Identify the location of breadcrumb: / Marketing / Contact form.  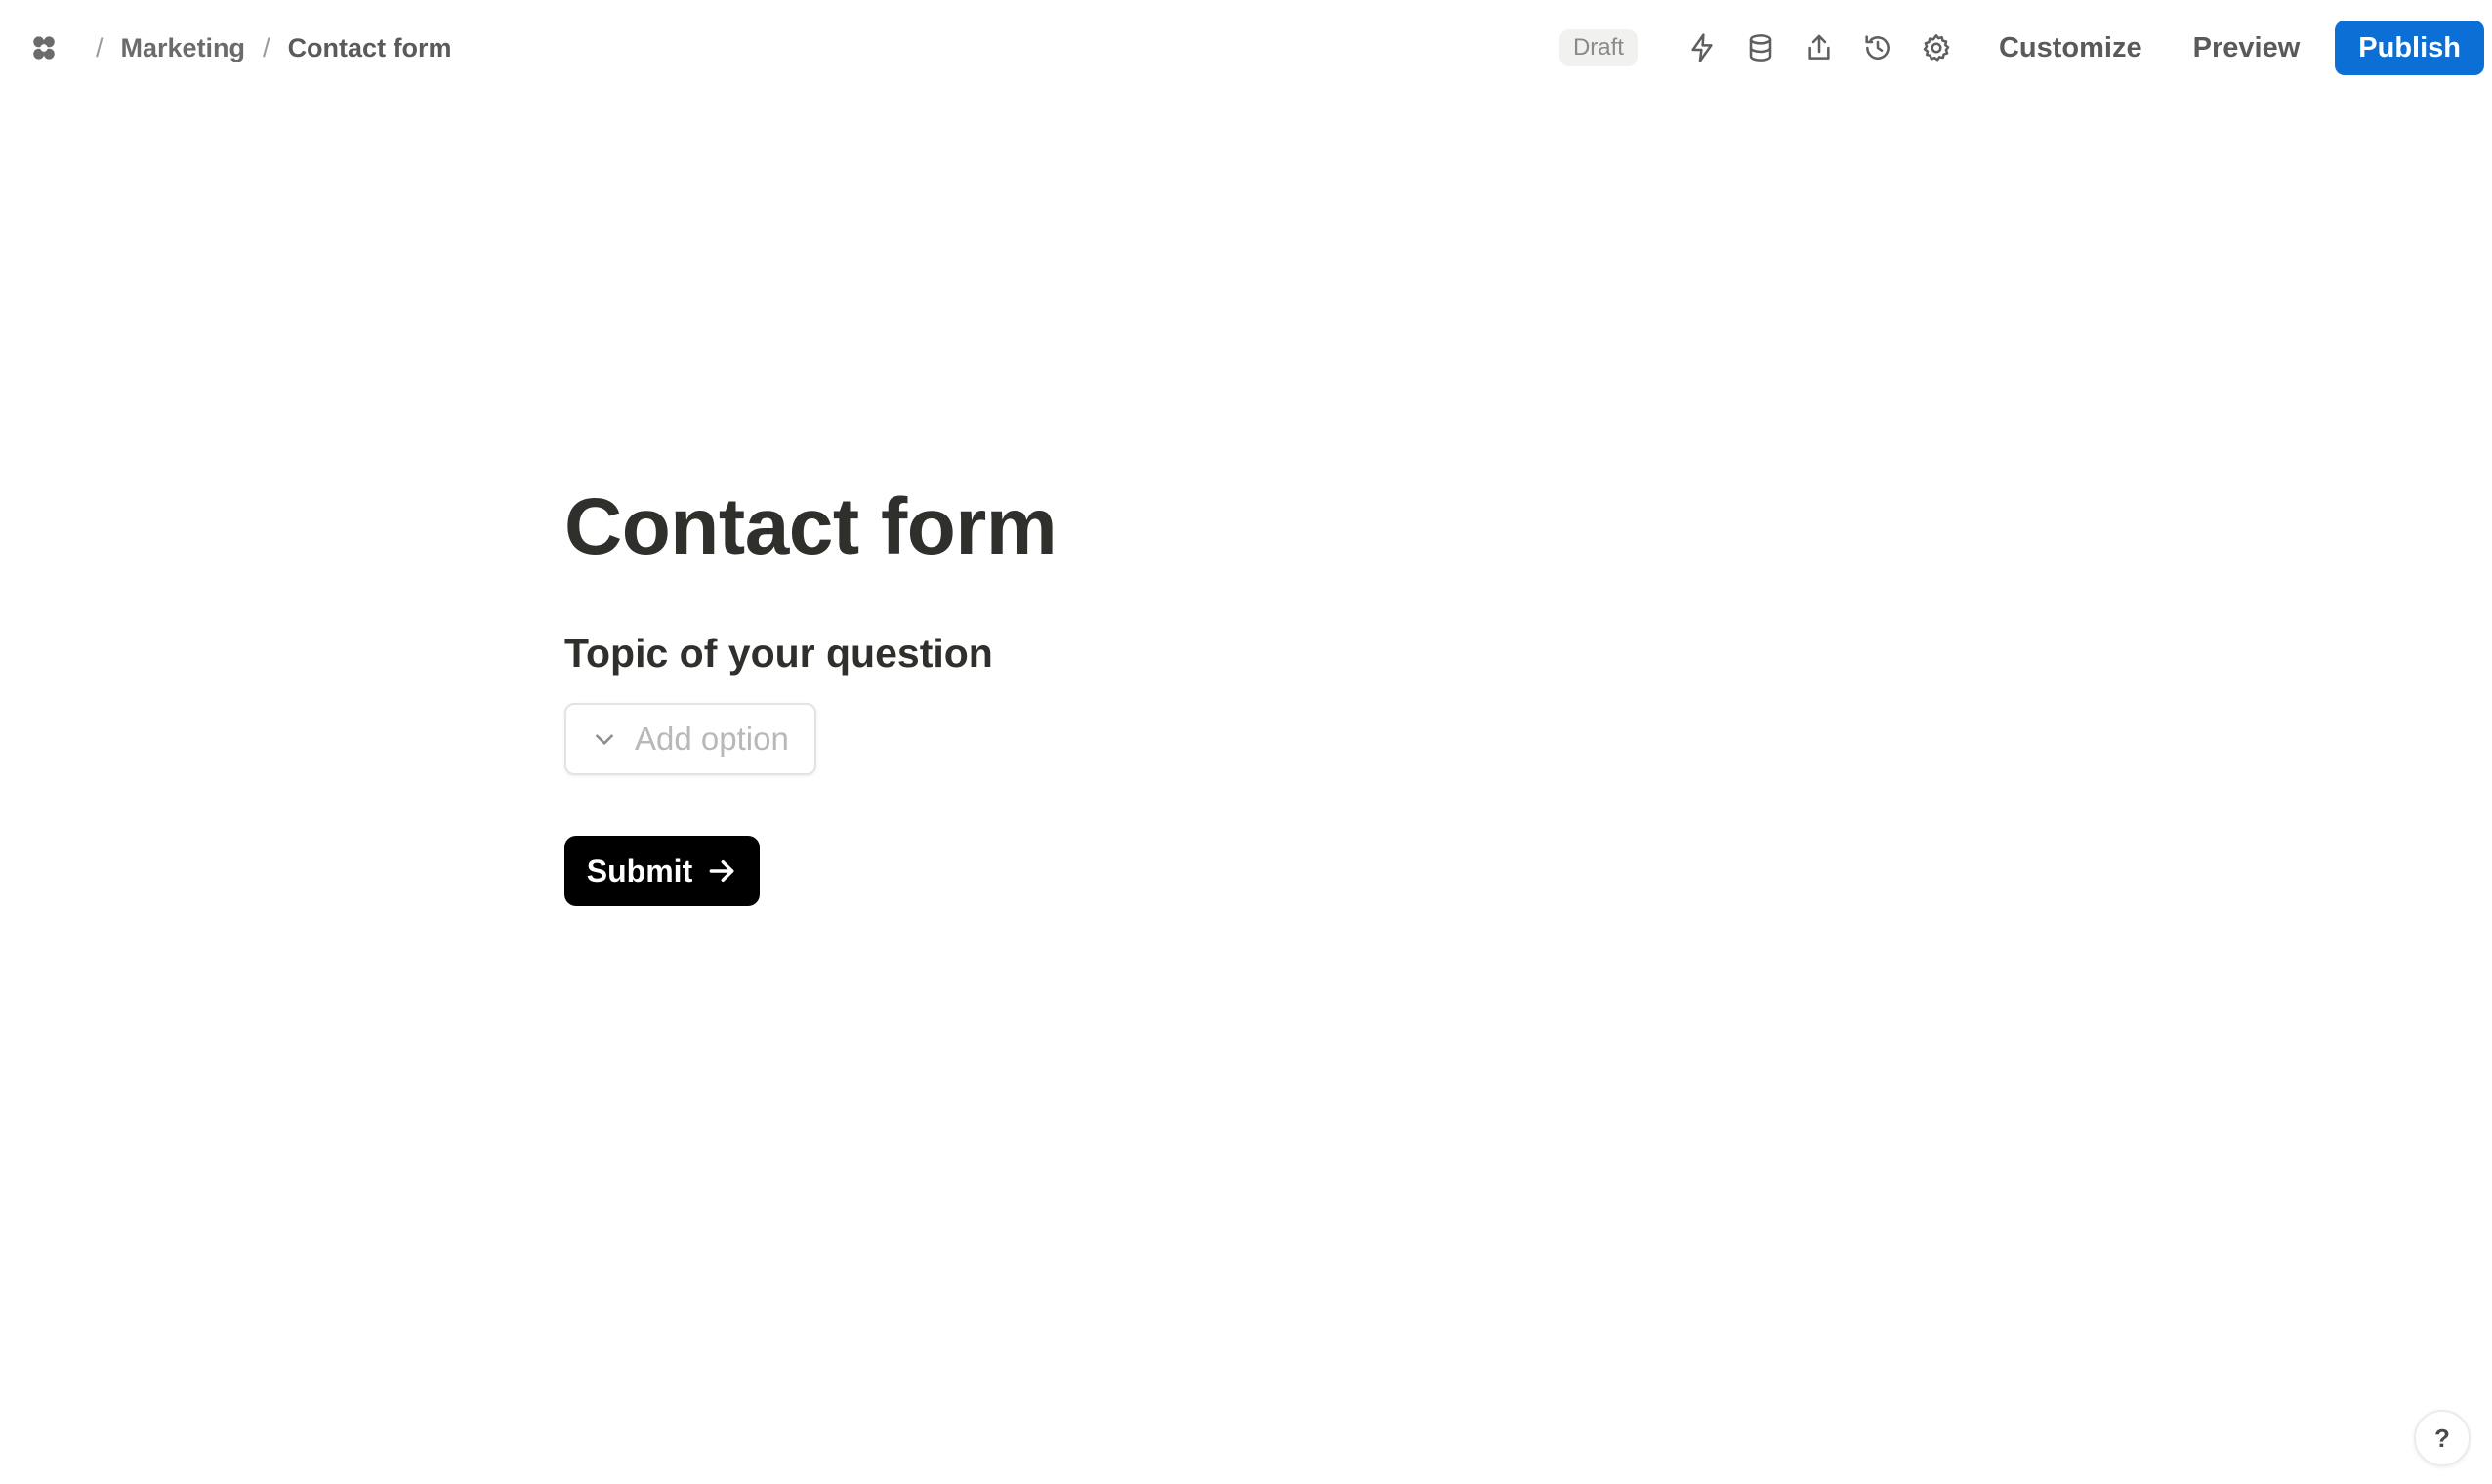
(239, 48).